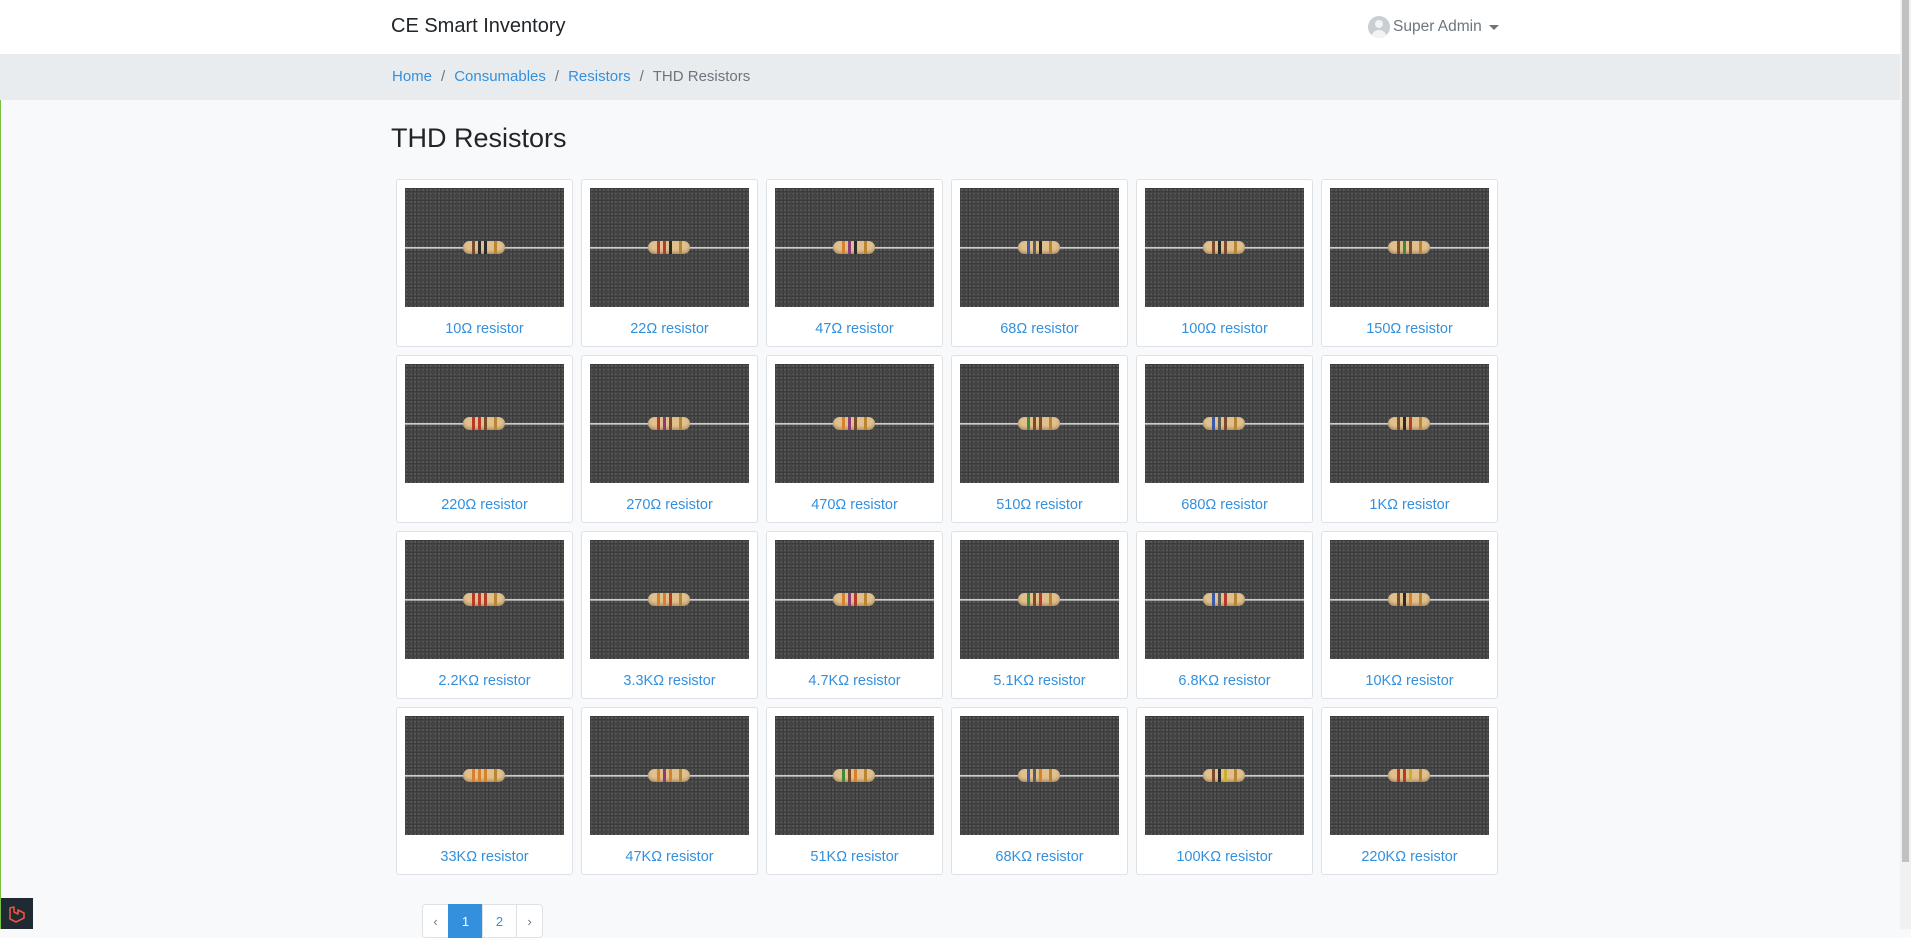 This screenshot has width=1911, height=938. What do you see at coordinates (854, 681) in the screenshot?
I see `item-link: 4.7KΩ resistor` at bounding box center [854, 681].